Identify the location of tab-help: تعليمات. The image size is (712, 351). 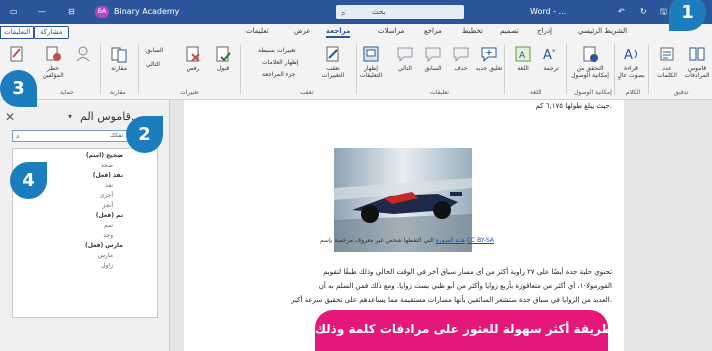
(257, 31).